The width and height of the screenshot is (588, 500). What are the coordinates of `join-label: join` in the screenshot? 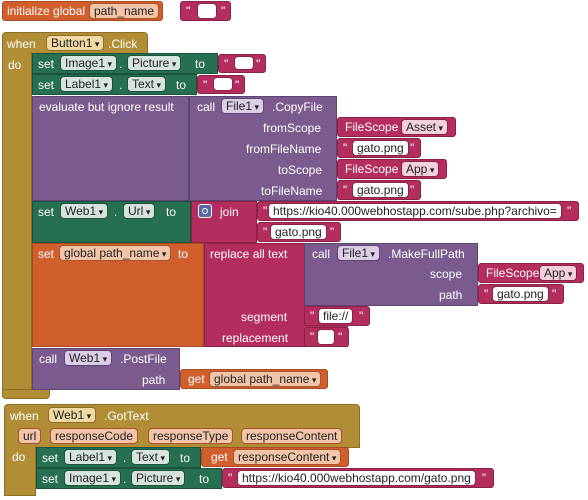 It's located at (229, 212).